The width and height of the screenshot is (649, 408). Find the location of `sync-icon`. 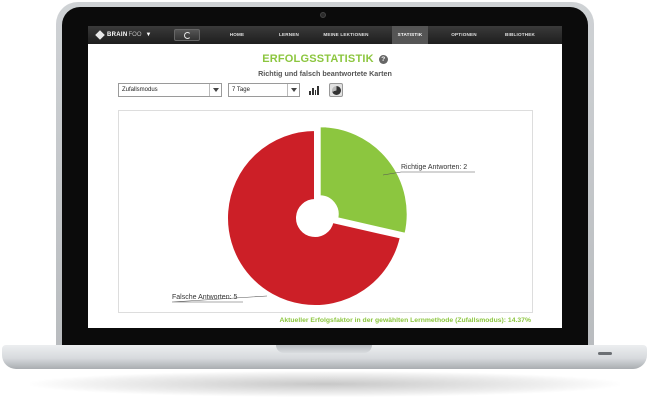

sync-icon is located at coordinates (187, 35).